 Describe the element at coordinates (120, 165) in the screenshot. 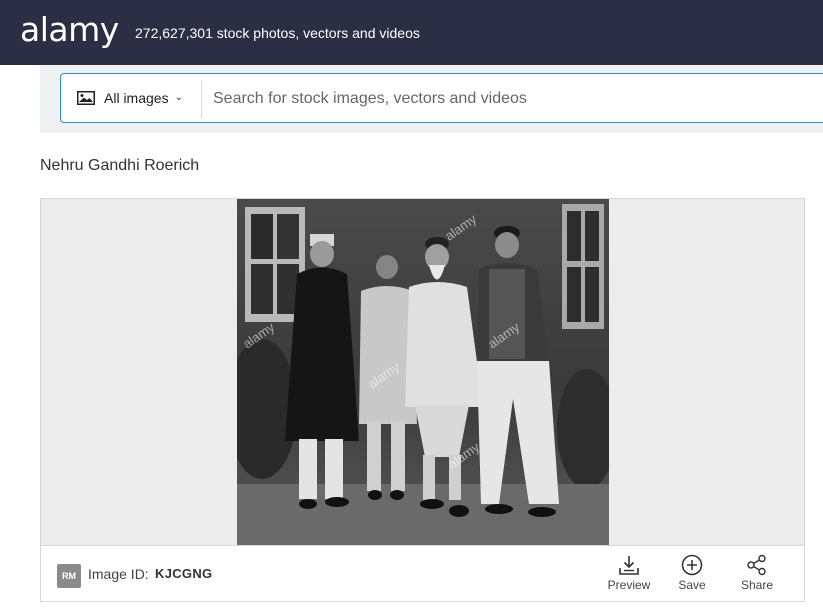

I see `image-title: Nehru Gandhi Roerich` at that location.